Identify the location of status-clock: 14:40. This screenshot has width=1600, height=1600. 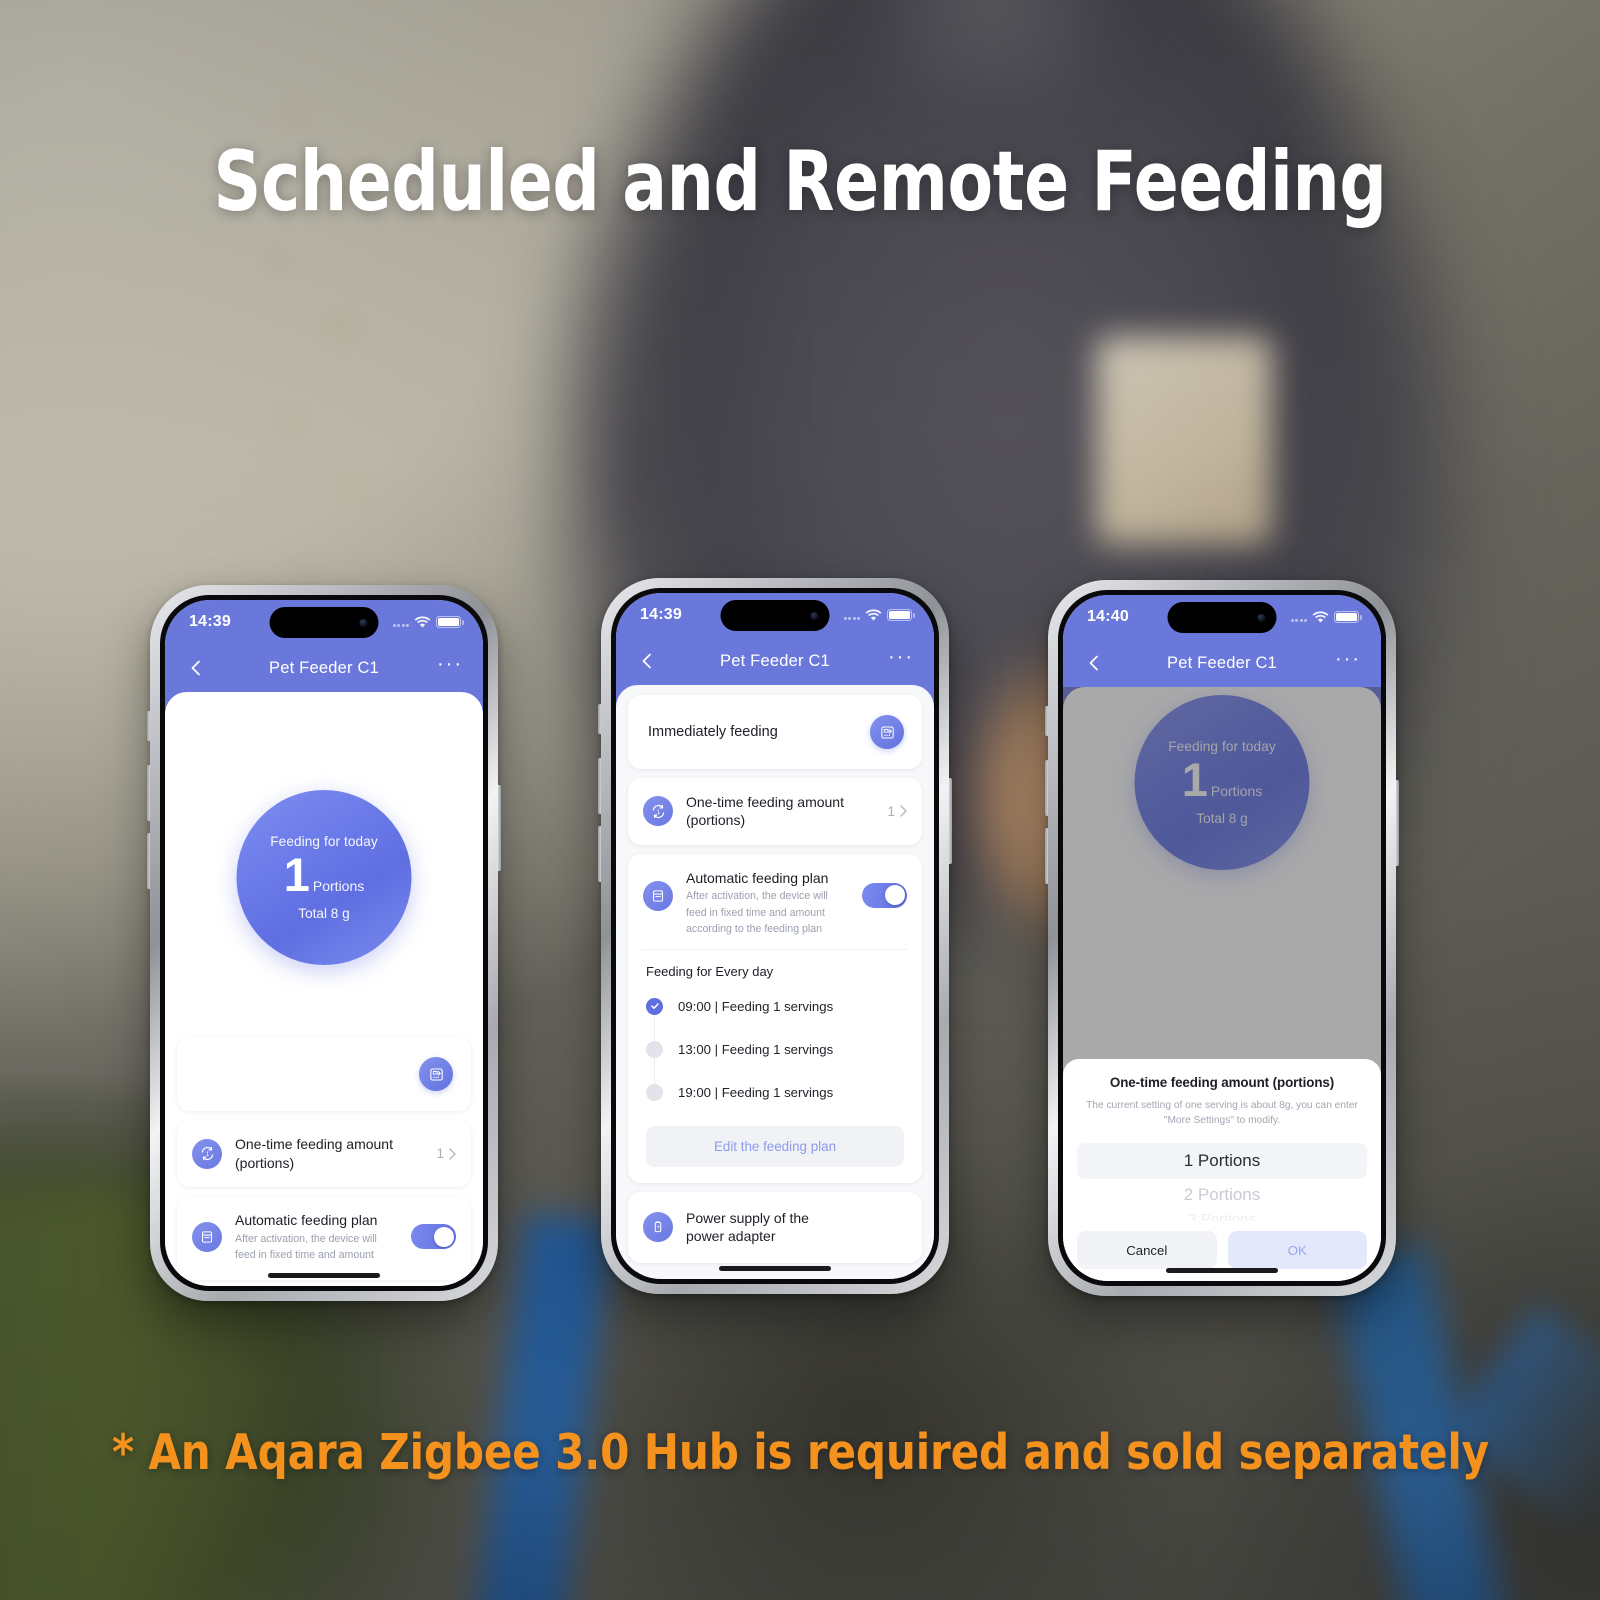
(1108, 616).